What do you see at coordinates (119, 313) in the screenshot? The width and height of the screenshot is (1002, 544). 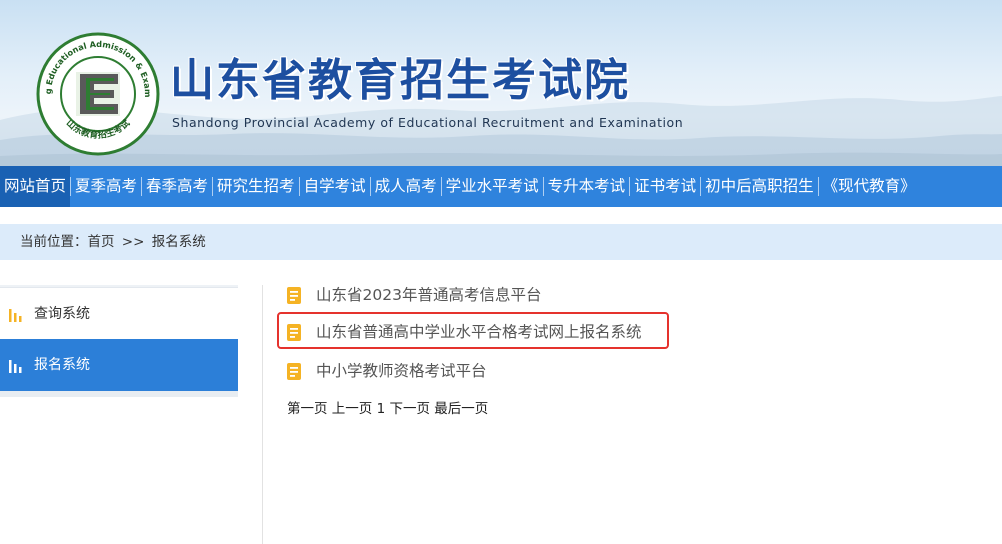 I see `sidebar-item-query-system: 查询系统` at bounding box center [119, 313].